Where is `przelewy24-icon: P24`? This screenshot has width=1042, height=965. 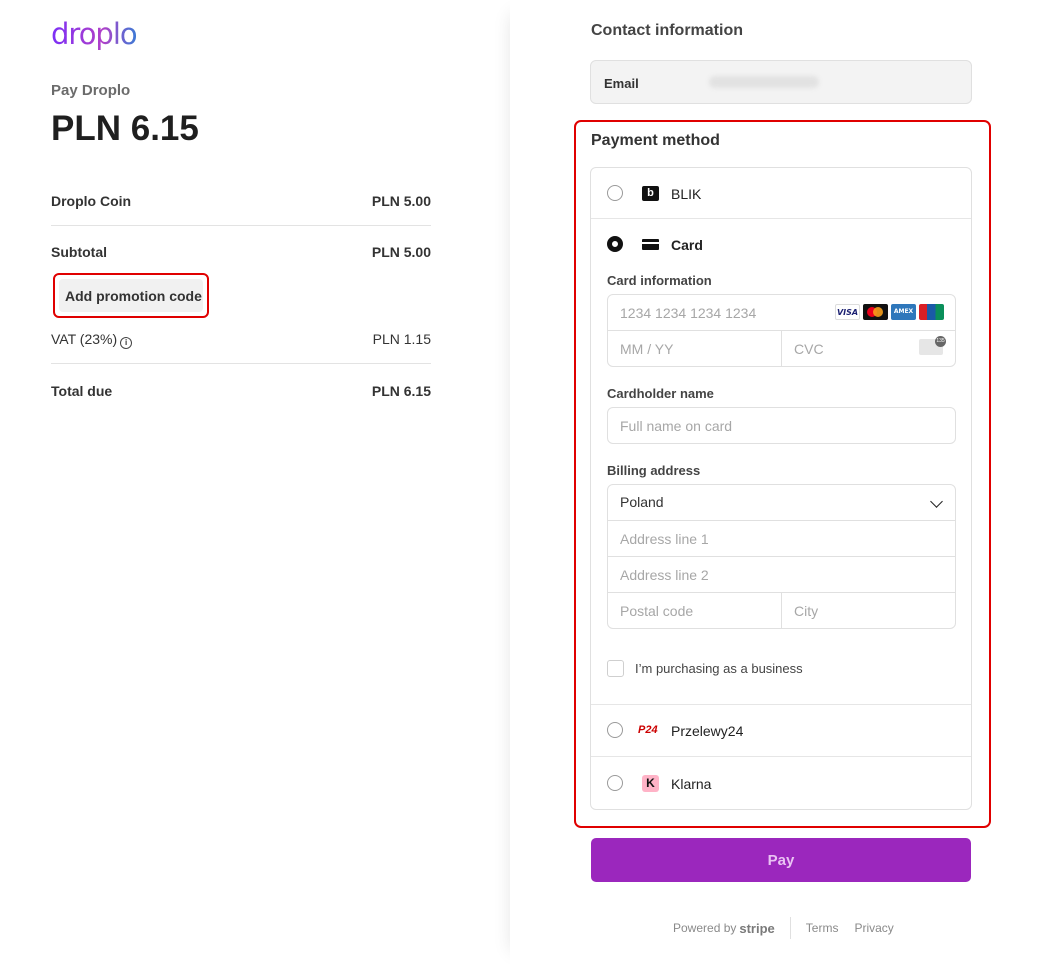 przelewy24-icon: P24 is located at coordinates (648, 730).